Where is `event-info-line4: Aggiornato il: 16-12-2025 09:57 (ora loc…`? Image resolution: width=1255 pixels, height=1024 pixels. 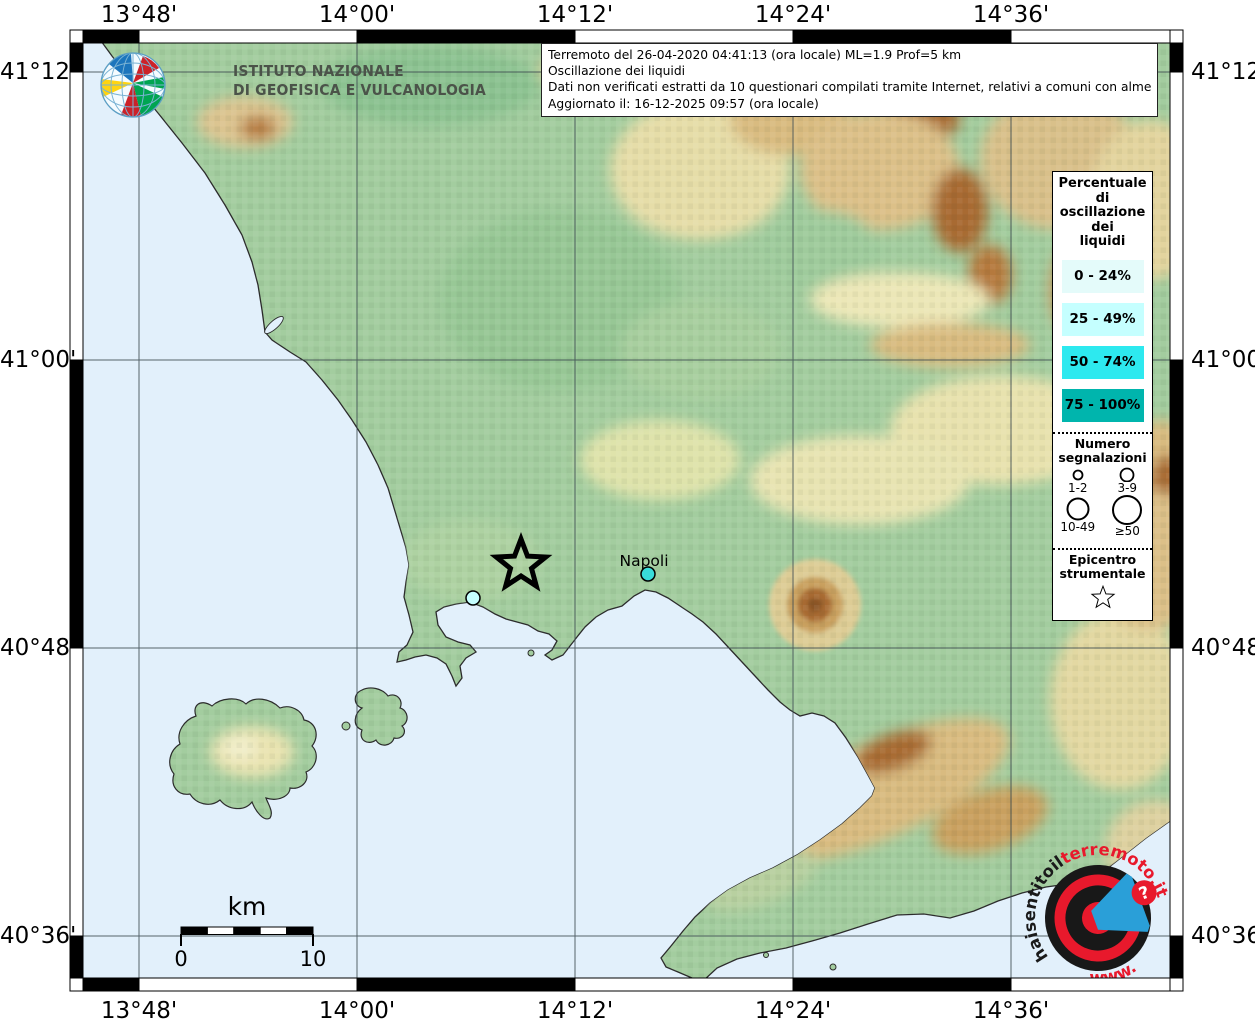
event-info-line4: Aggiornato il: 16-12-2025 09:57 (ora loc… is located at coordinates (683, 103).